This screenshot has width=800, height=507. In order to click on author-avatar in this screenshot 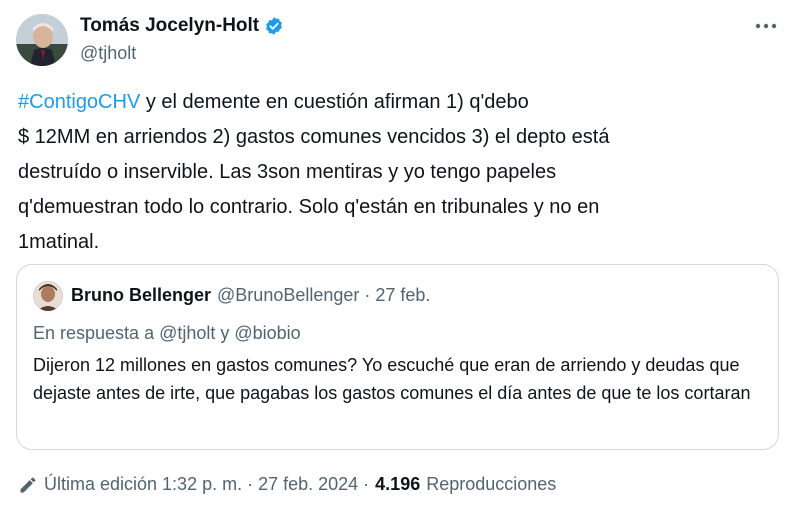, I will do `click(42, 40)`.